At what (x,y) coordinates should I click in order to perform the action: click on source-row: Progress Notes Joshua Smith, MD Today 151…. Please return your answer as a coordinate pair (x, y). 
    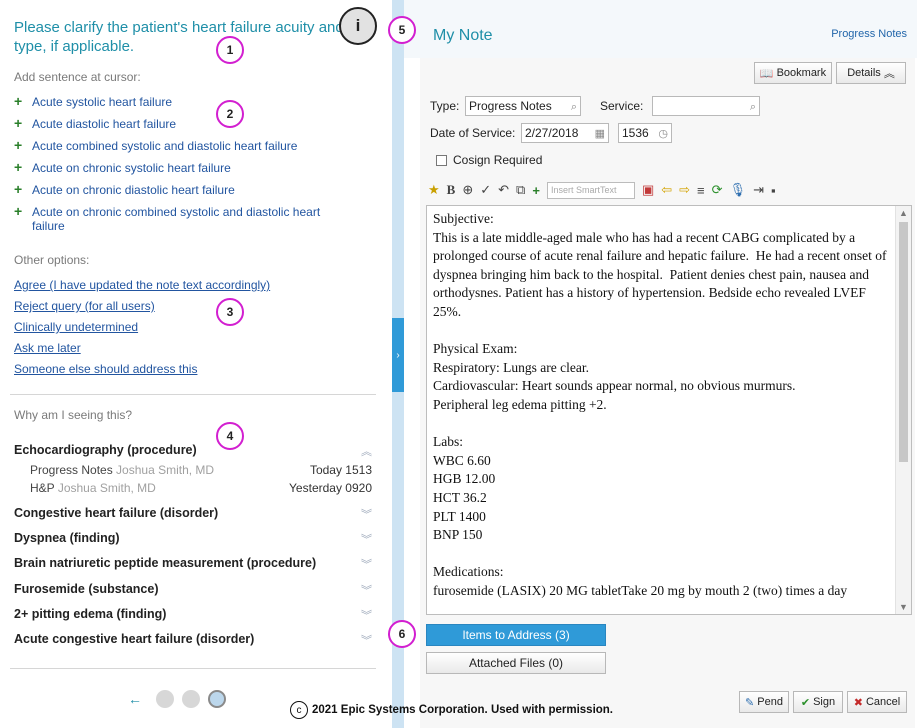
    Looking at the image, I should click on (201, 470).